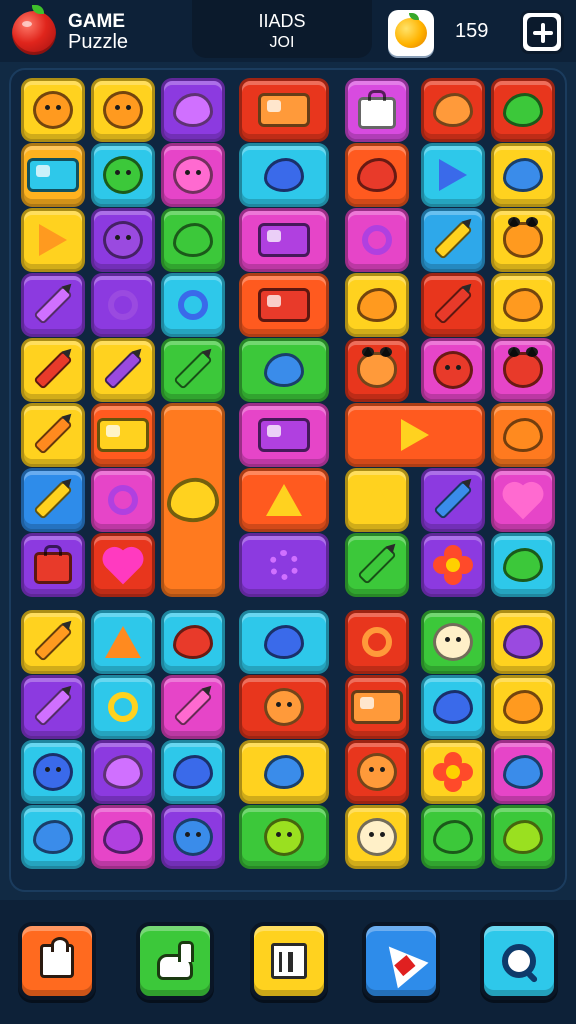 The width and height of the screenshot is (576, 1024). What do you see at coordinates (377, 110) in the screenshot?
I see `tile-handbag` at bounding box center [377, 110].